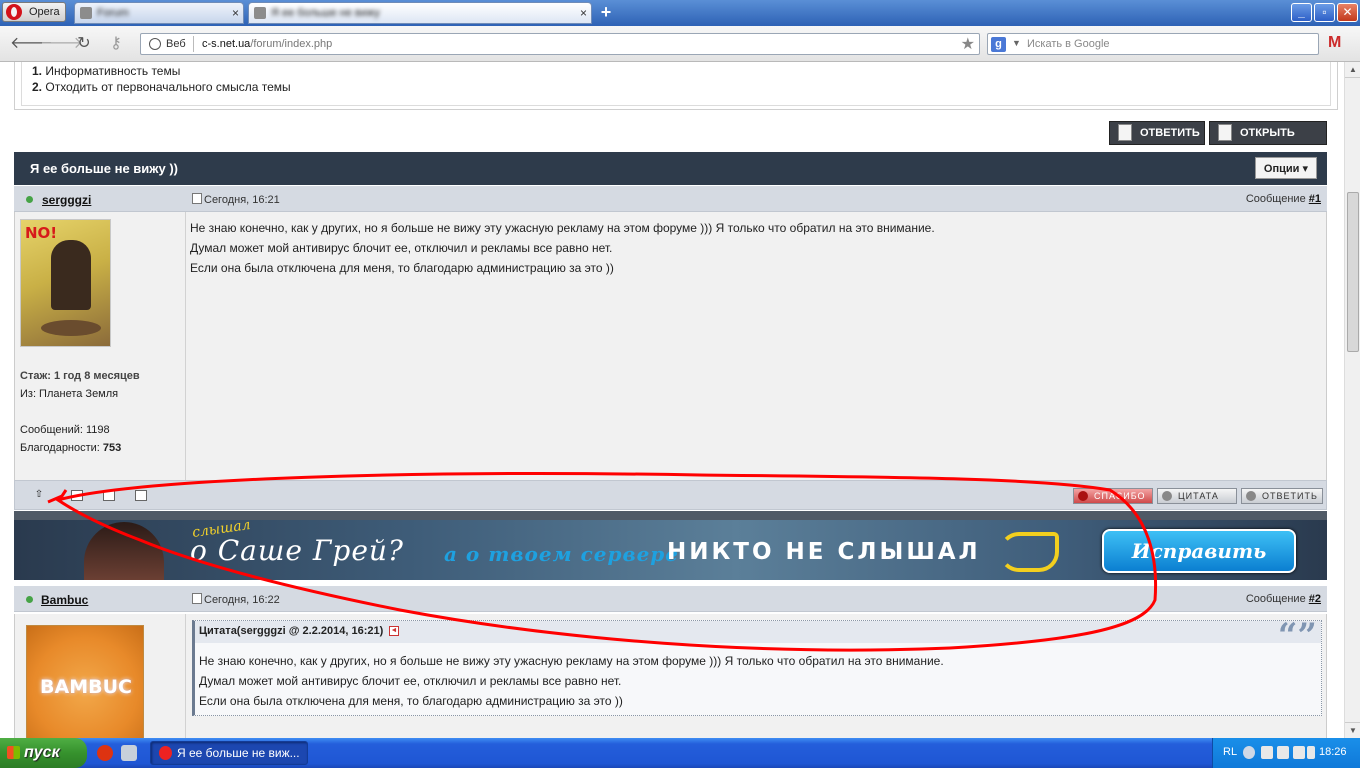  I want to click on thanks-label: Благодарности:, so click(61, 448).